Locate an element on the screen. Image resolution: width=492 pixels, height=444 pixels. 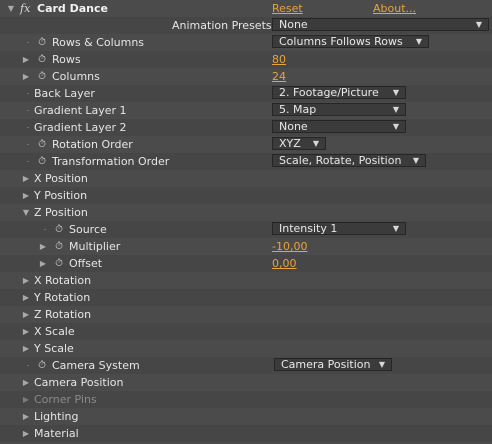
rotation-order-dropdown: XYZ ▼ is located at coordinates (299, 143).